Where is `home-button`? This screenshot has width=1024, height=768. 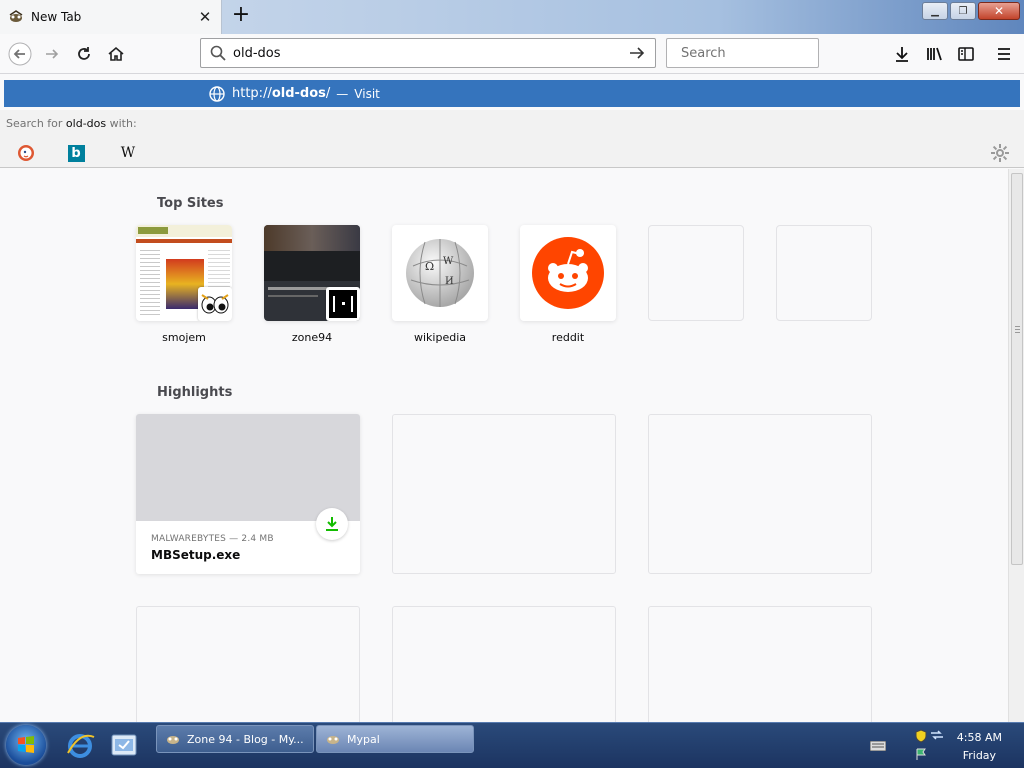 home-button is located at coordinates (116, 54).